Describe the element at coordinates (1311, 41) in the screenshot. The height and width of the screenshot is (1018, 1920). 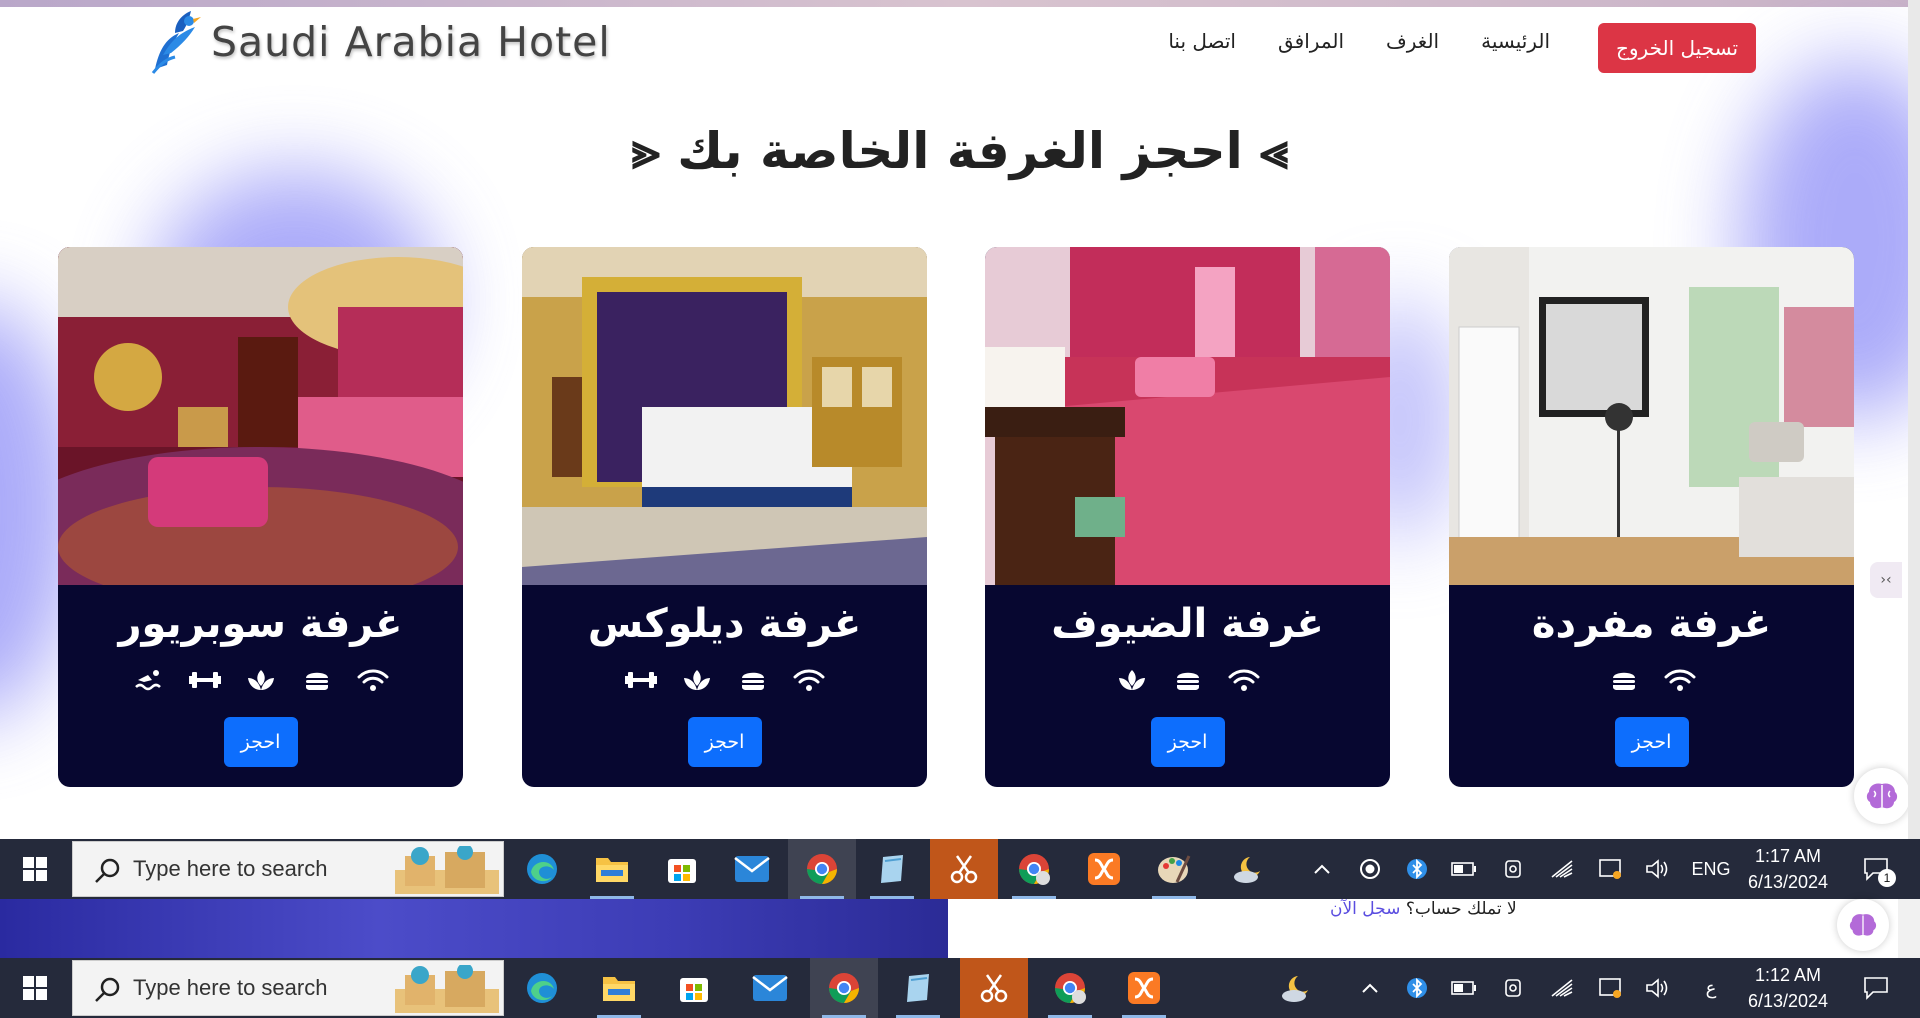
I see `nav-facilities: المرافق` at that location.